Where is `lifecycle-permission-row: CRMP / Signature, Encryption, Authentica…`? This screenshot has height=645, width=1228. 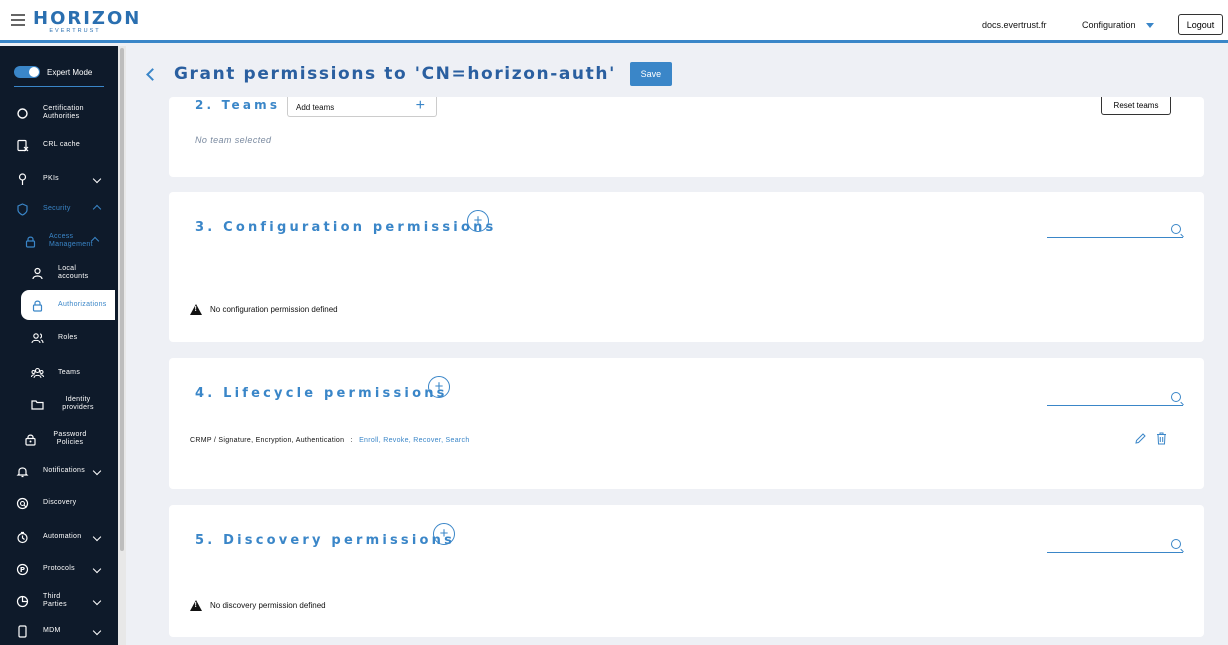 lifecycle-permission-row: CRMP / Signature, Encryption, Authentica… is located at coordinates (330, 440).